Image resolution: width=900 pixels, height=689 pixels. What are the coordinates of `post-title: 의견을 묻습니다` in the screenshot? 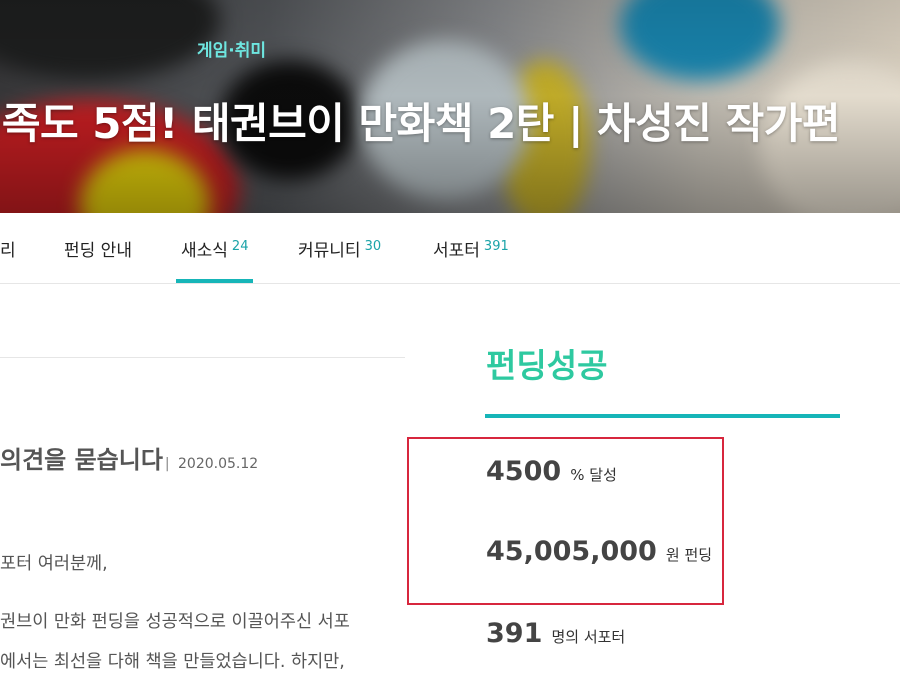 It's located at (81, 460).